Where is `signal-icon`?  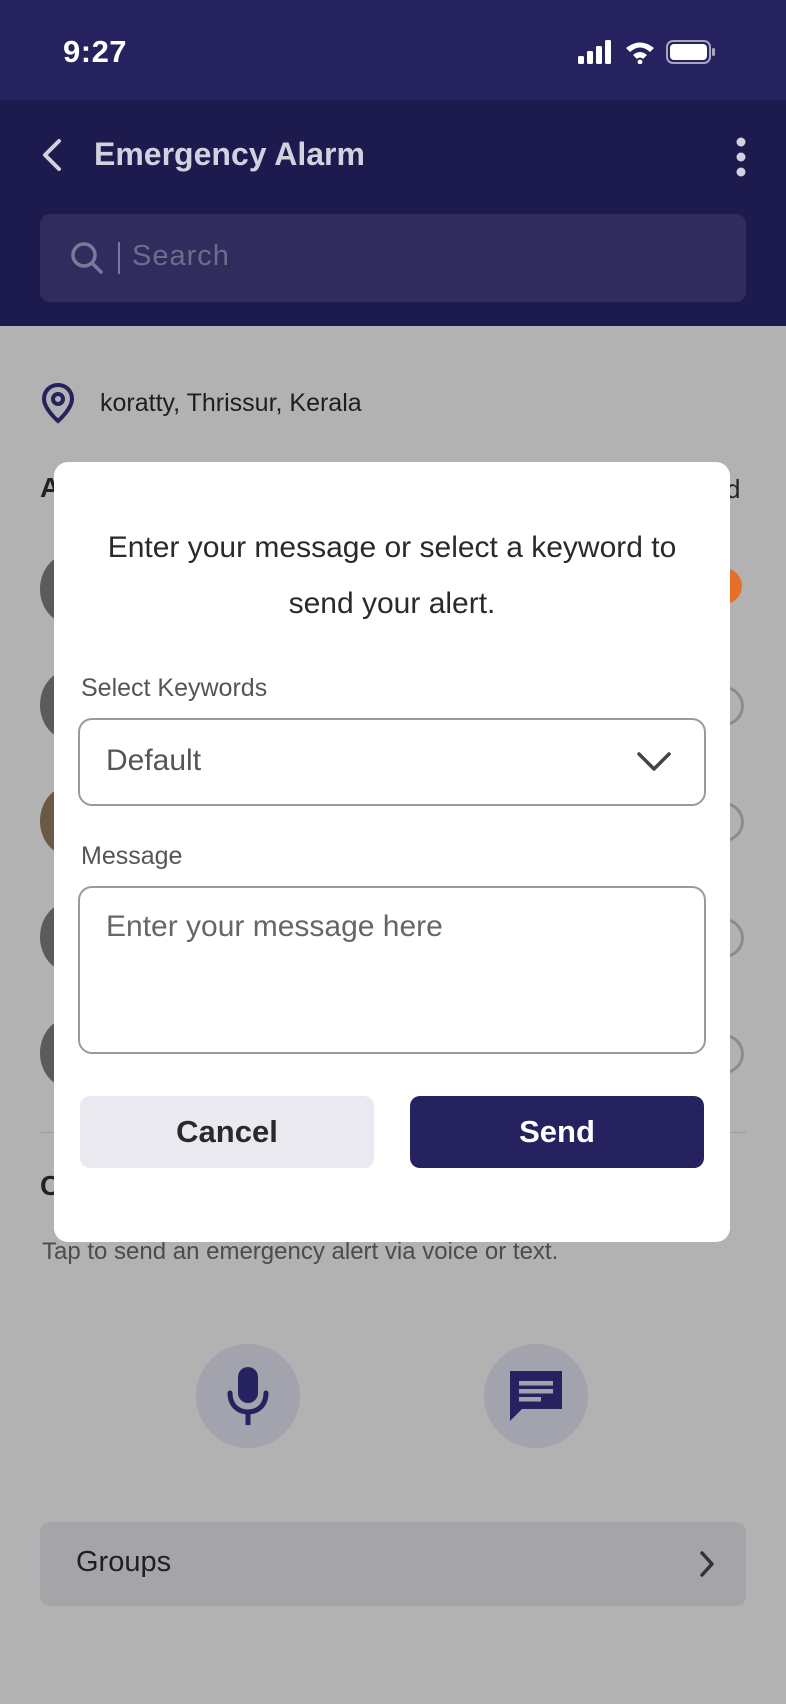
signal-icon is located at coordinates (594, 52).